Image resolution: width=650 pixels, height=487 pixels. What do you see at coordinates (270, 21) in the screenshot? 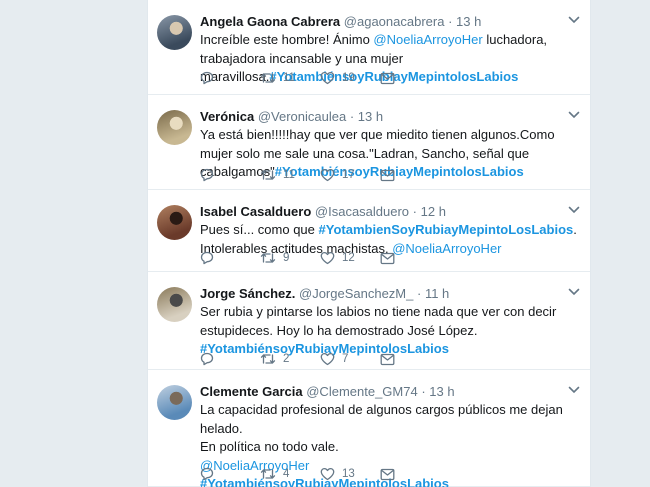
I see `user-name: Angela Gaona Cabrera` at bounding box center [270, 21].